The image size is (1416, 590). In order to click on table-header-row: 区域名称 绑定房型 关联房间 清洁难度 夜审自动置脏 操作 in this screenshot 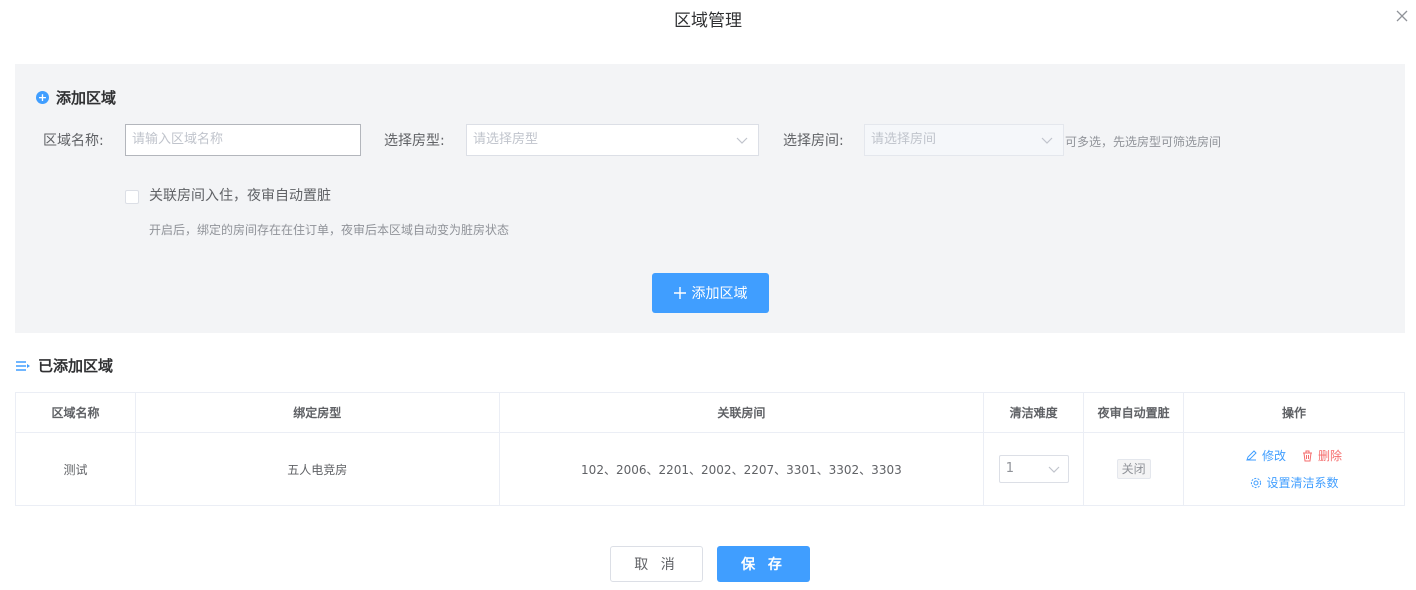, I will do `click(710, 412)`.